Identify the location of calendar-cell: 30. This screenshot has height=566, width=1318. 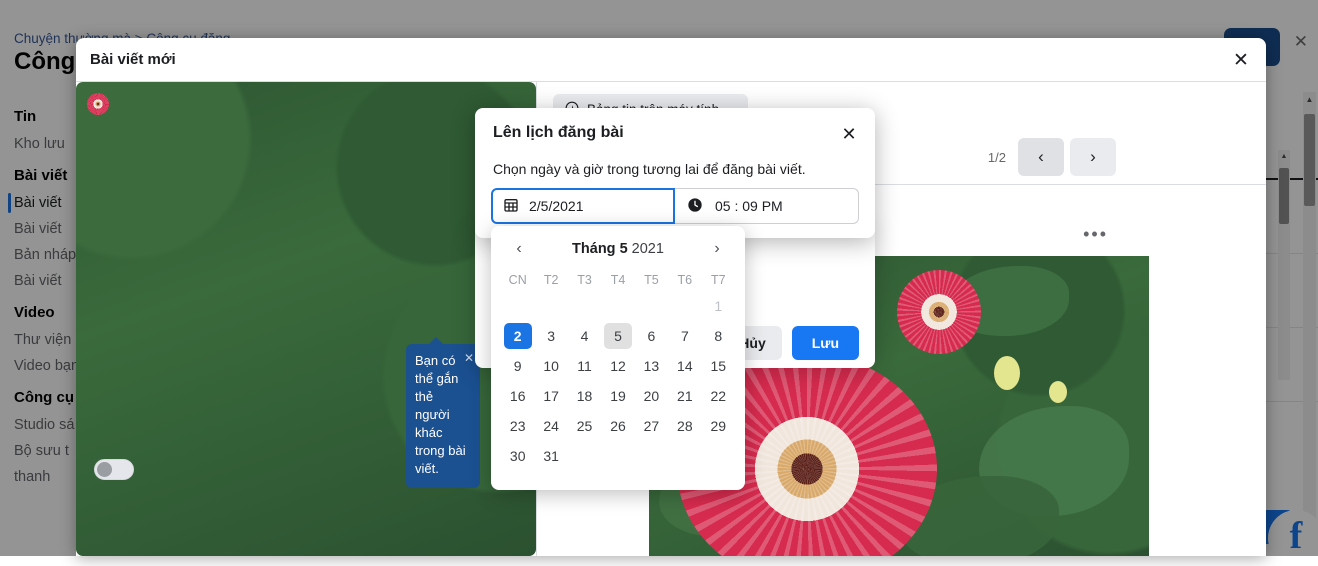
(517, 456).